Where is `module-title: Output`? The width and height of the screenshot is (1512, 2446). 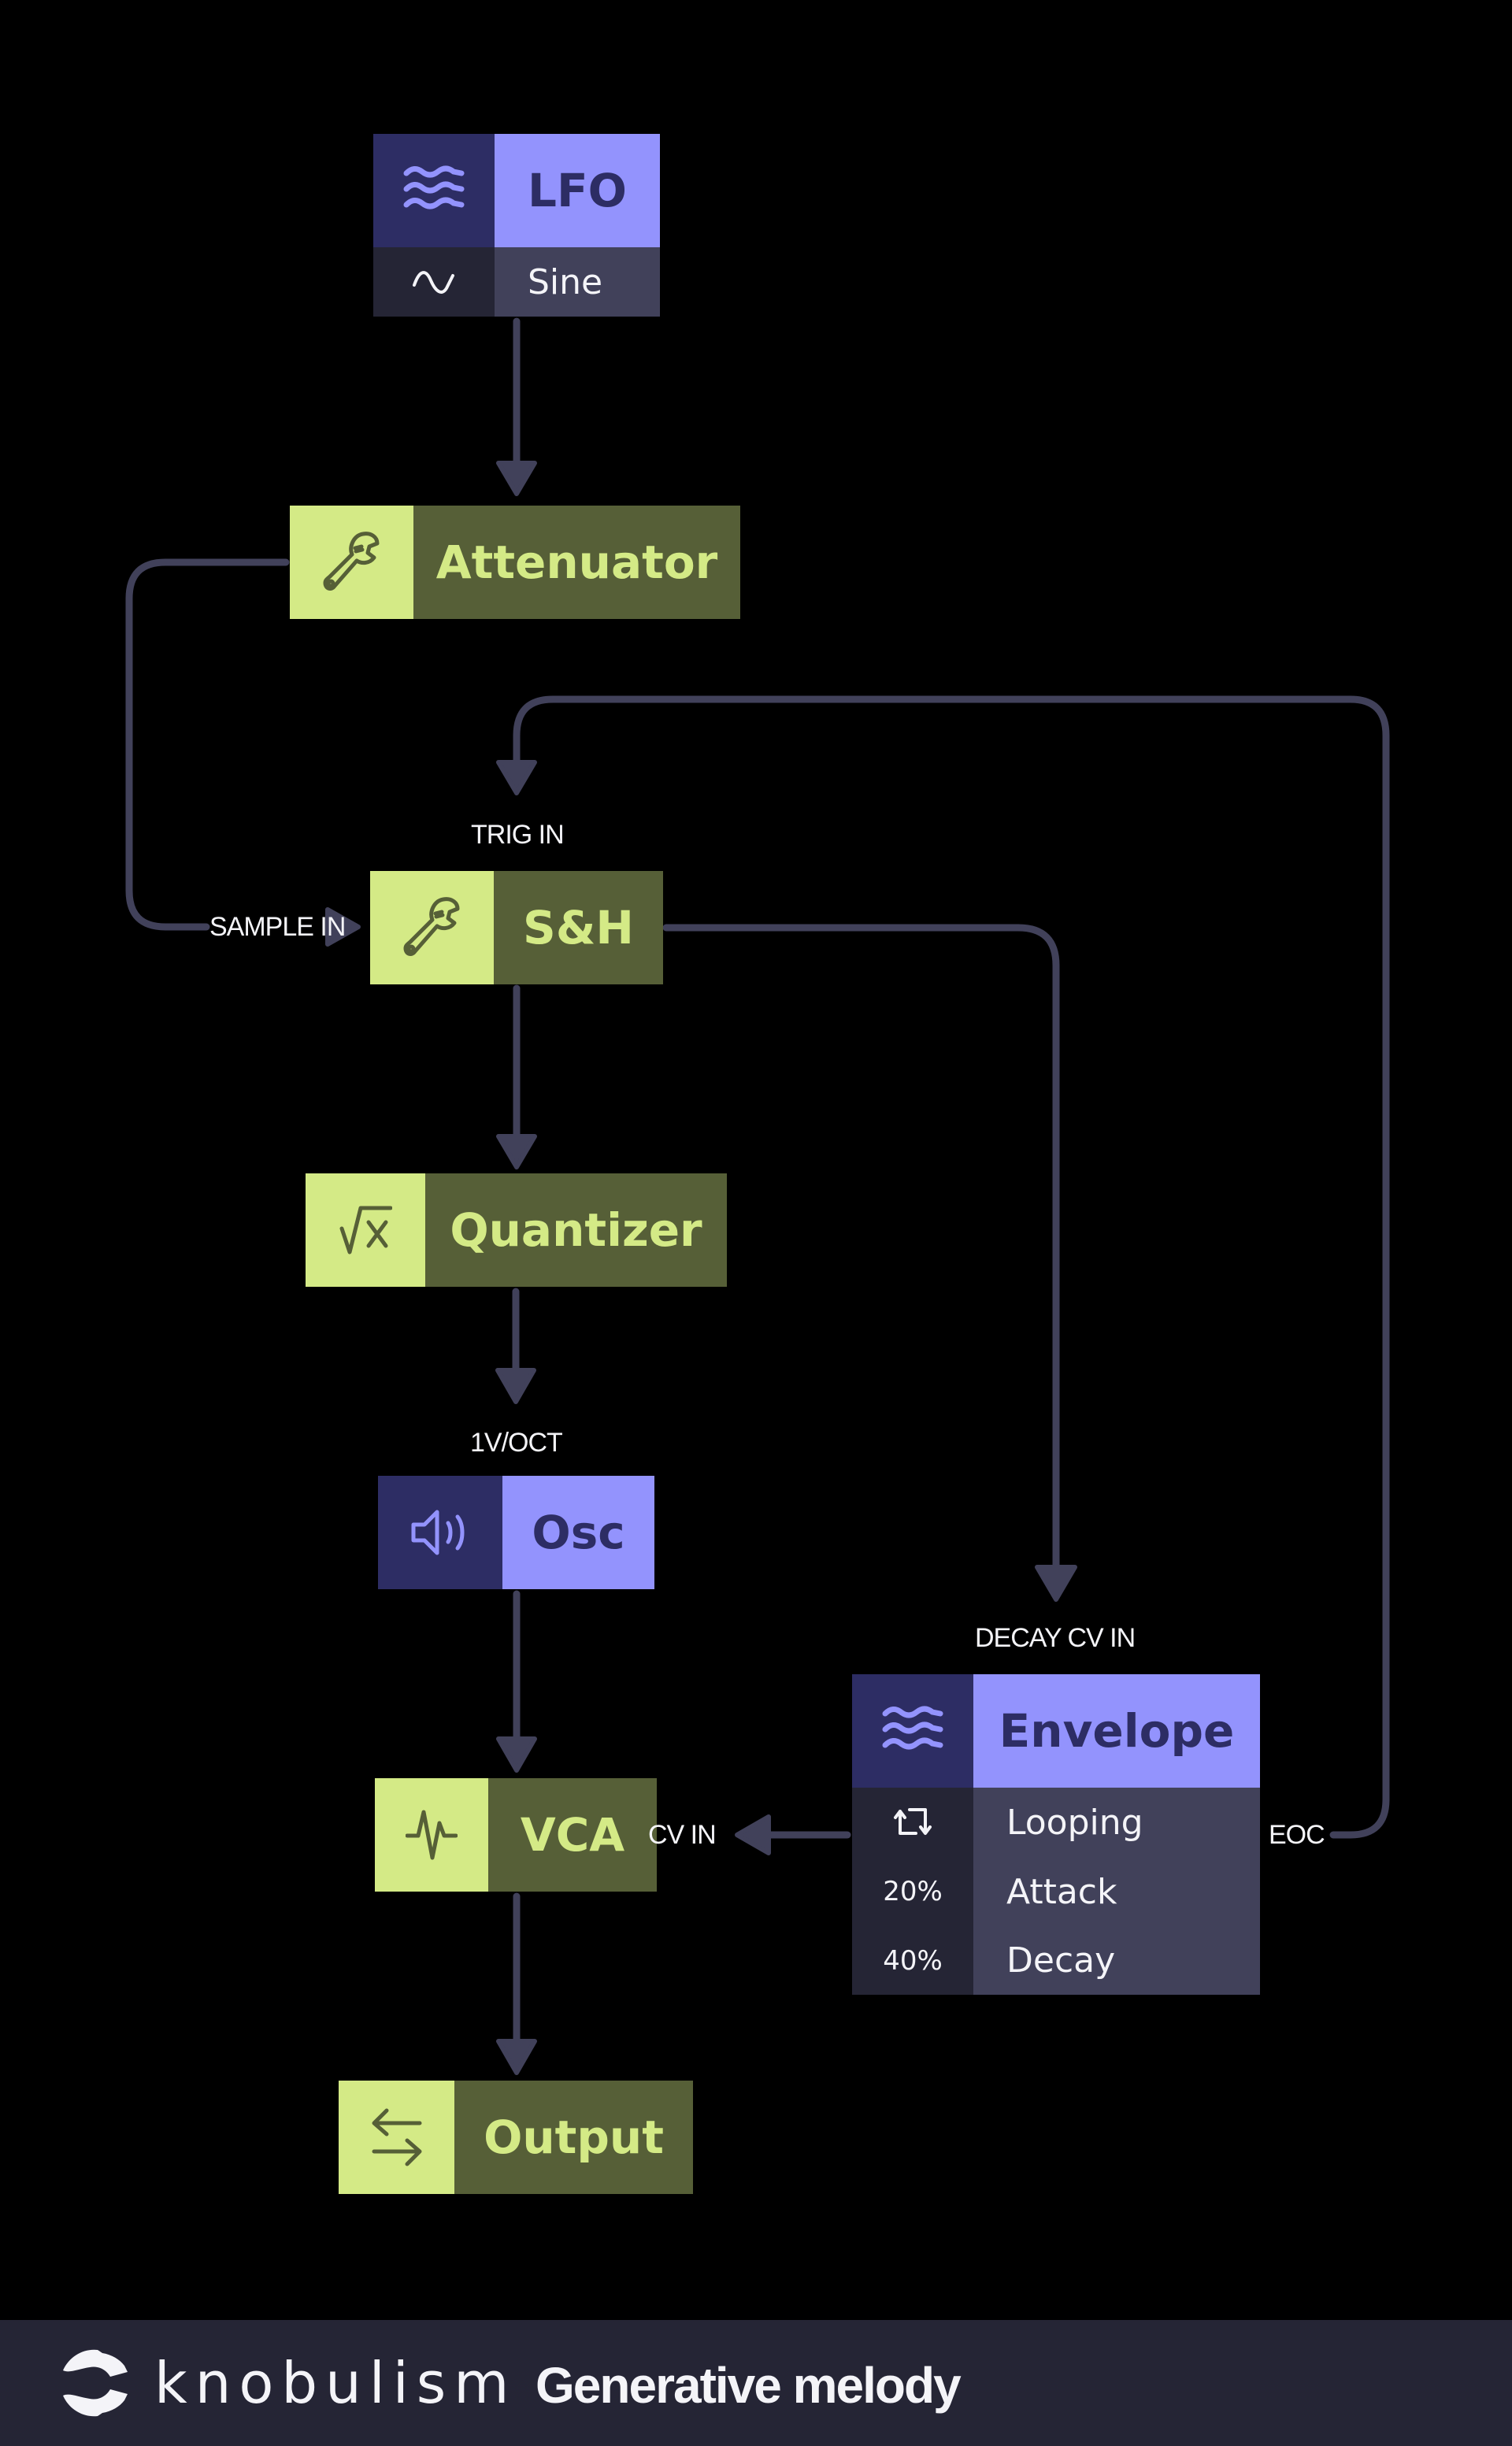 module-title: Output is located at coordinates (573, 2137).